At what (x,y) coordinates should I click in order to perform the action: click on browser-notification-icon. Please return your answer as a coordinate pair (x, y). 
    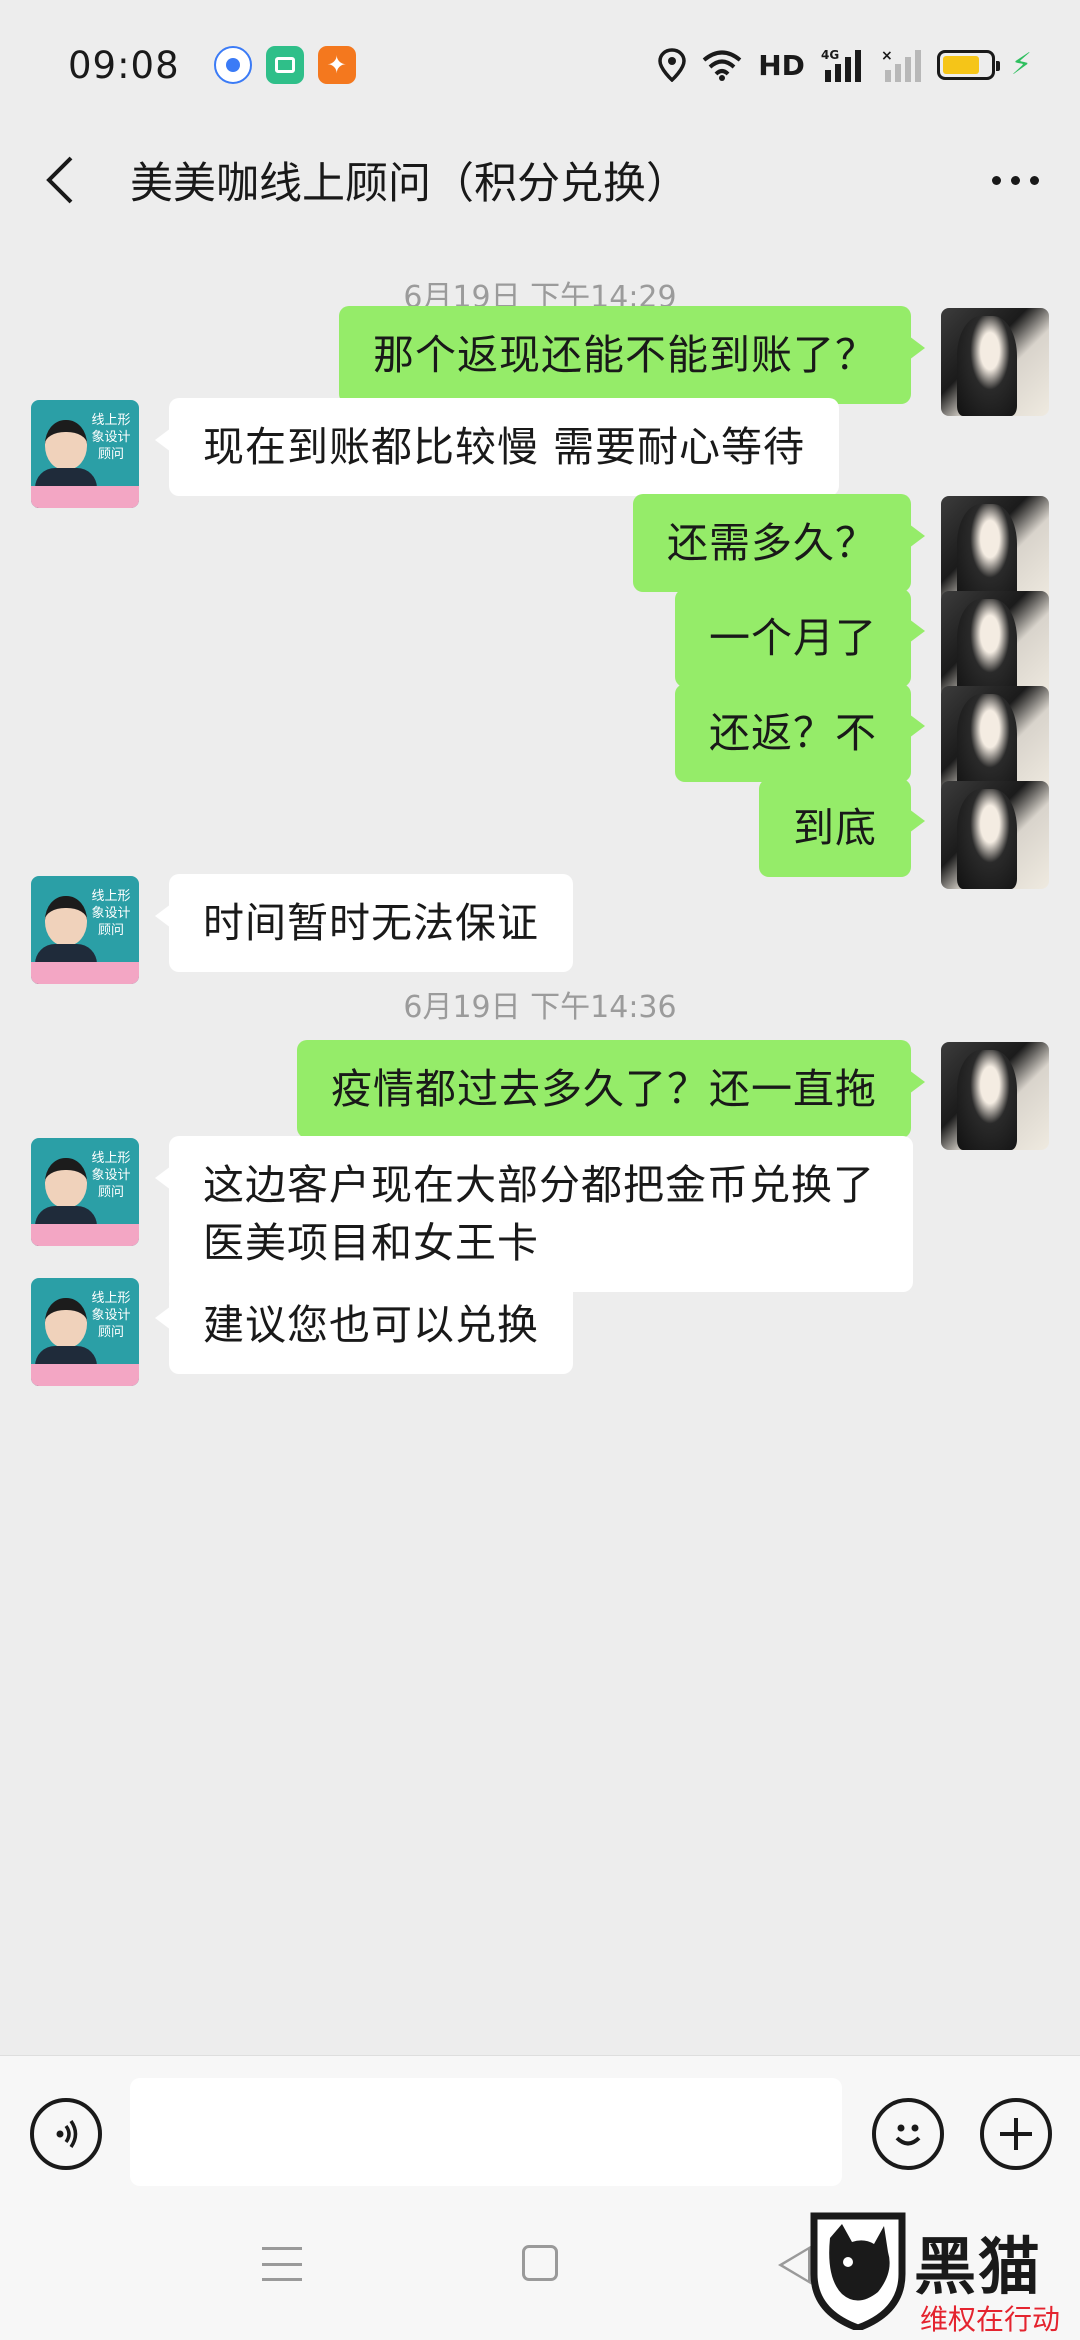
    Looking at the image, I should click on (232, 65).